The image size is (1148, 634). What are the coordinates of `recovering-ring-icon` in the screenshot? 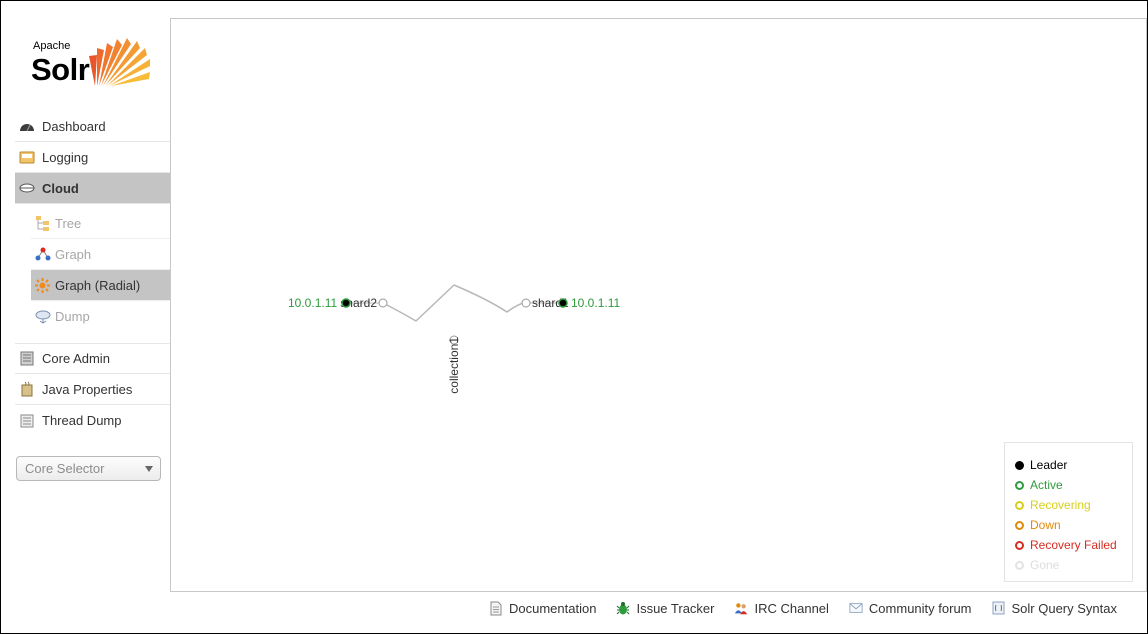 It's located at (1019, 505).